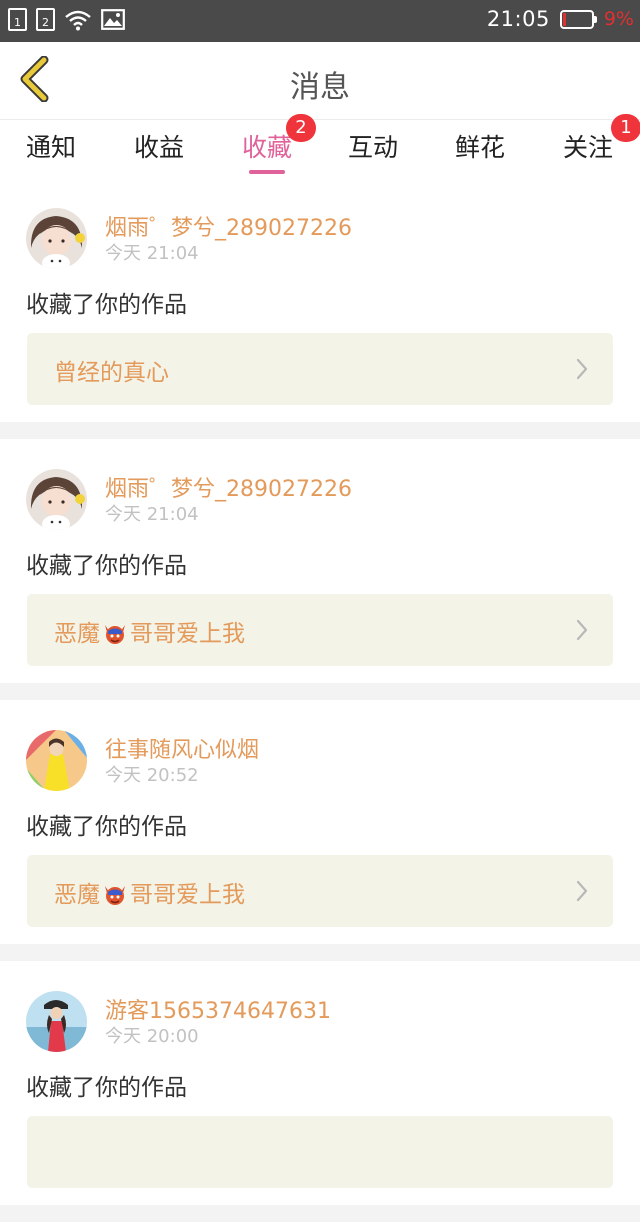 The image size is (640, 1222). Describe the element at coordinates (480, 147) in the screenshot. I see `tab-label: 鲜花` at that location.